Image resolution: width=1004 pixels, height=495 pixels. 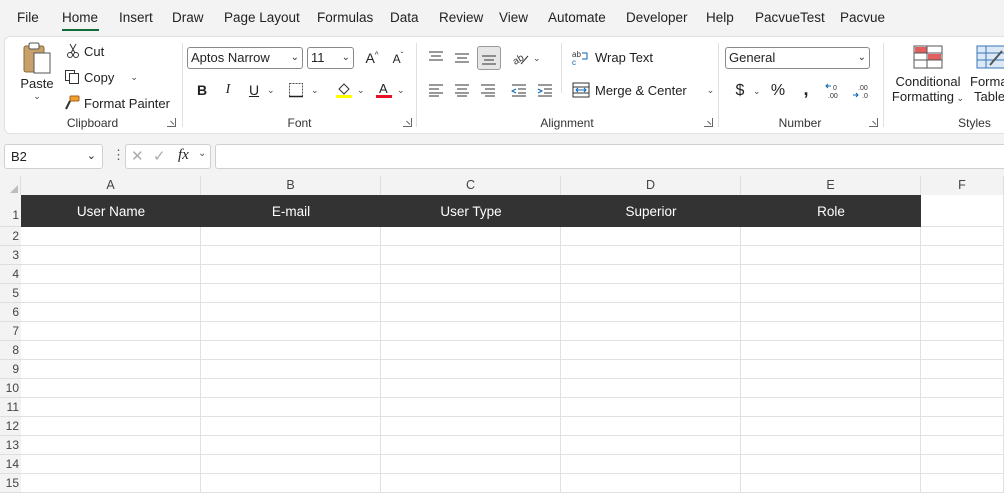 What do you see at coordinates (962, 211) in the screenshot?
I see `cell-f1` at bounding box center [962, 211].